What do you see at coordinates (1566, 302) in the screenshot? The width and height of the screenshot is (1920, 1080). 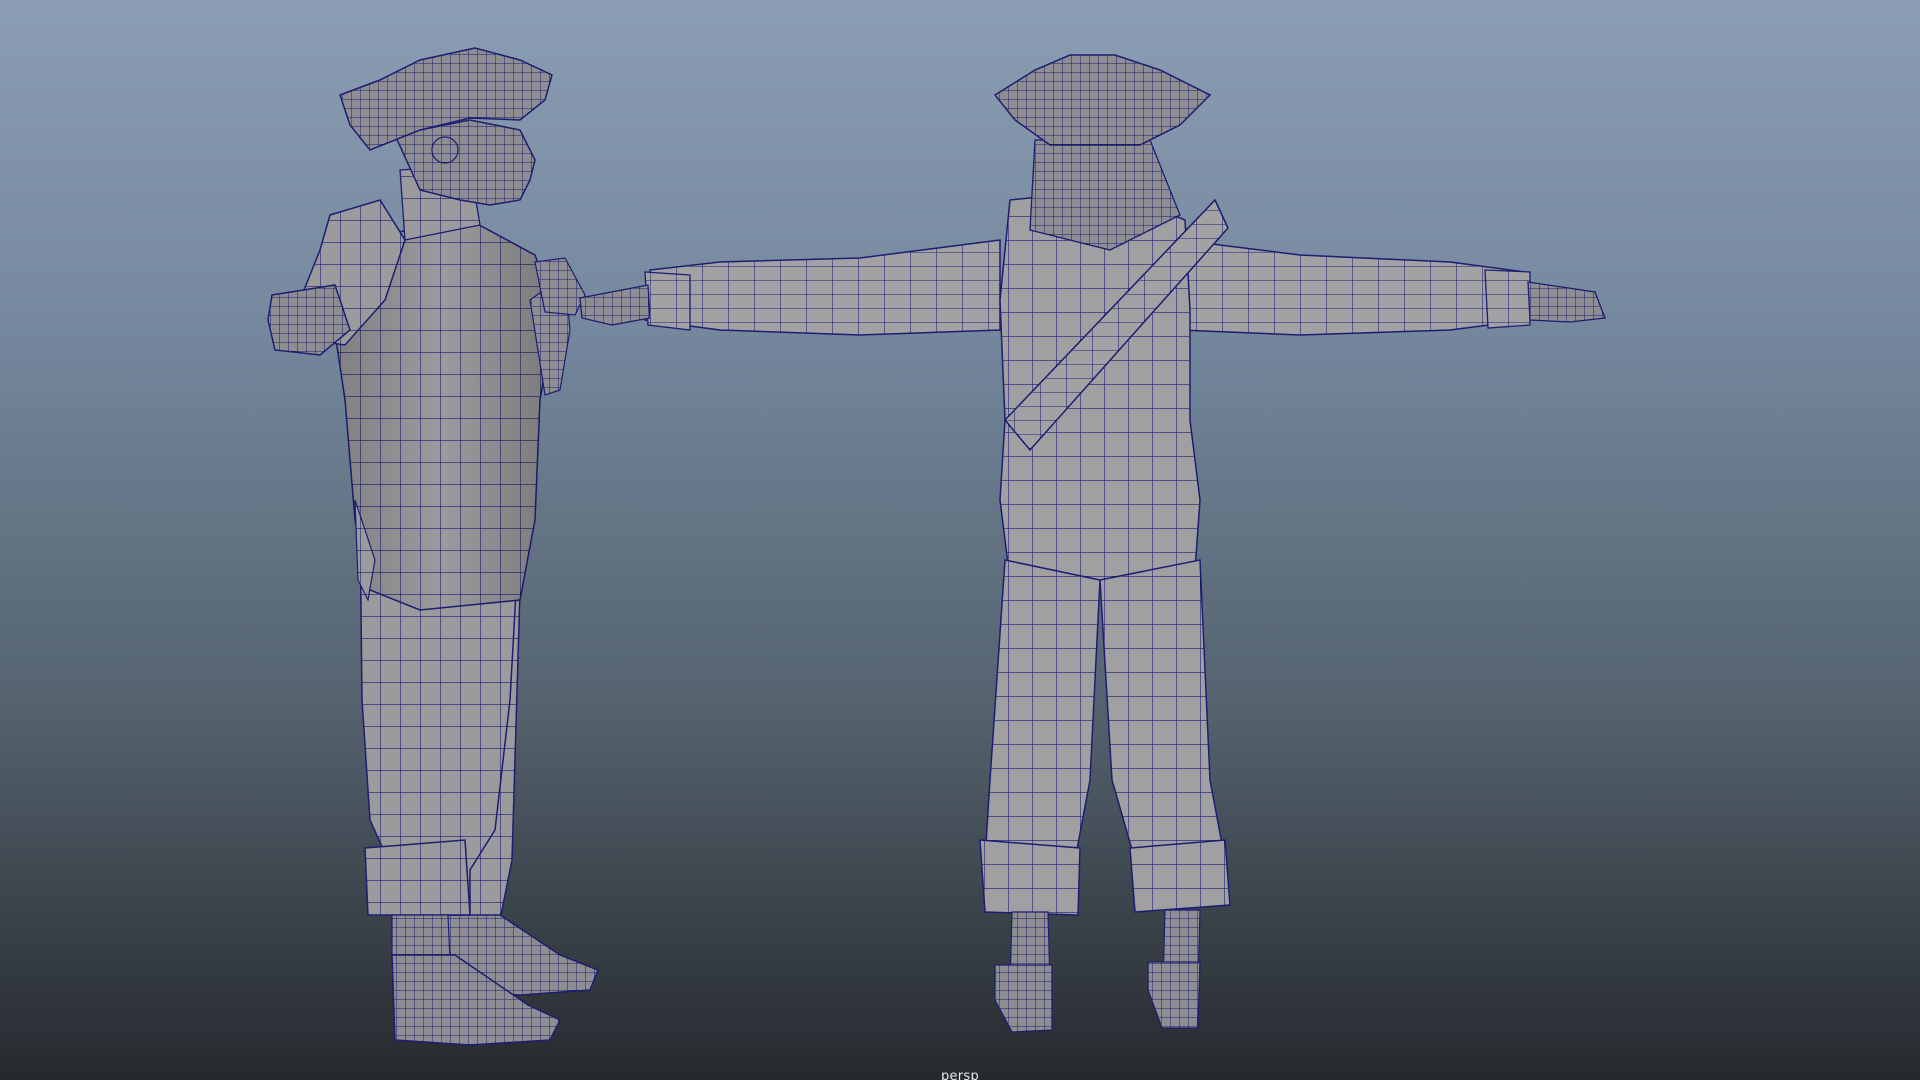 I see `back-right-hand` at bounding box center [1566, 302].